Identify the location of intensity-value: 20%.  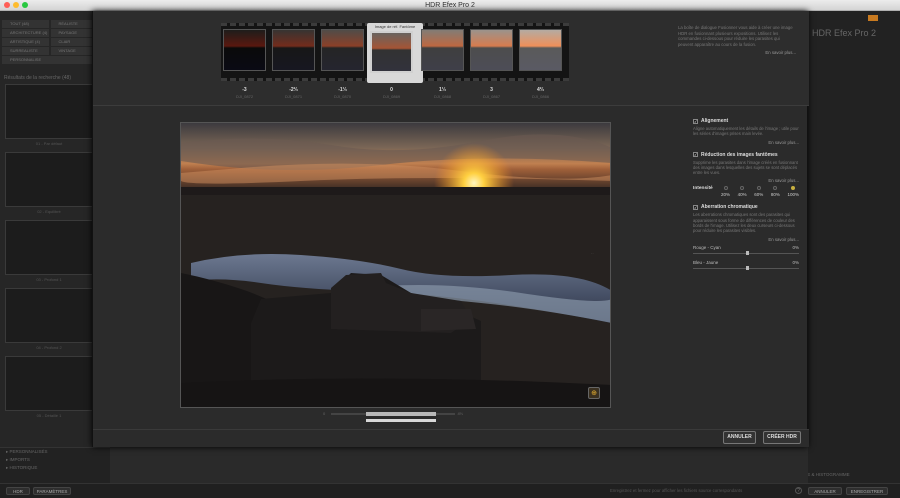
(726, 195).